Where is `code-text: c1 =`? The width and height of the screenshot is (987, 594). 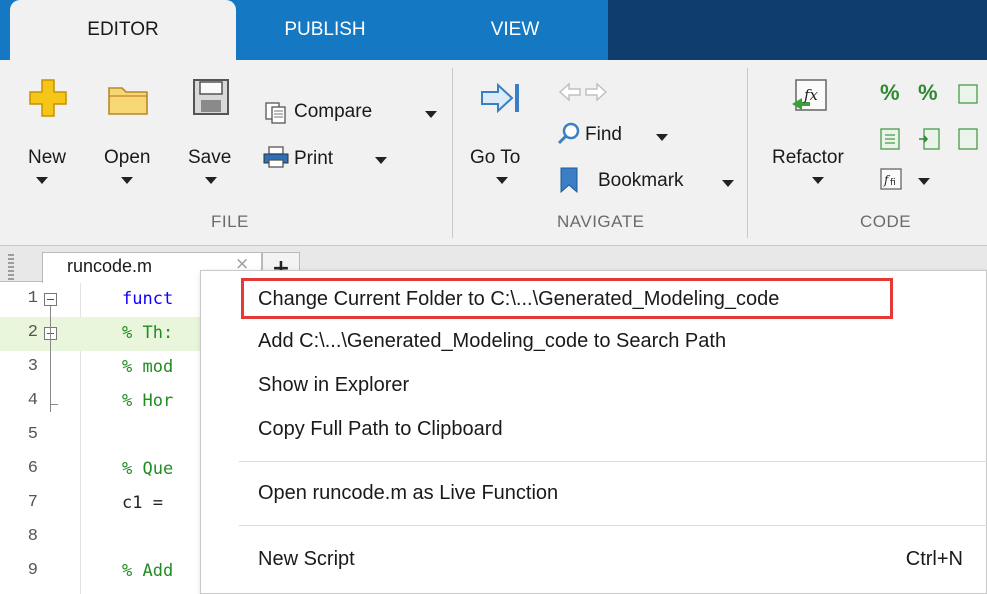
code-text: c1 = is located at coordinates (142, 503).